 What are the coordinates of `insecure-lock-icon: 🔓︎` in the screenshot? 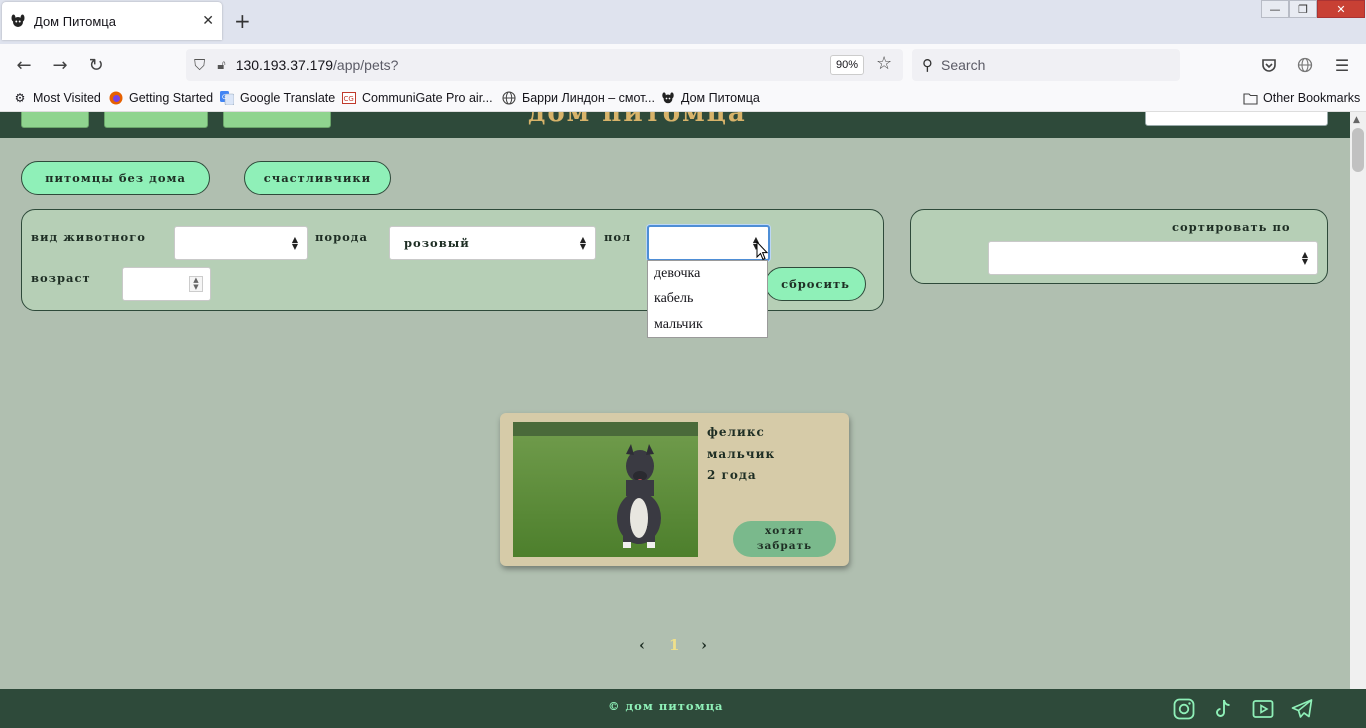 It's located at (221, 65).